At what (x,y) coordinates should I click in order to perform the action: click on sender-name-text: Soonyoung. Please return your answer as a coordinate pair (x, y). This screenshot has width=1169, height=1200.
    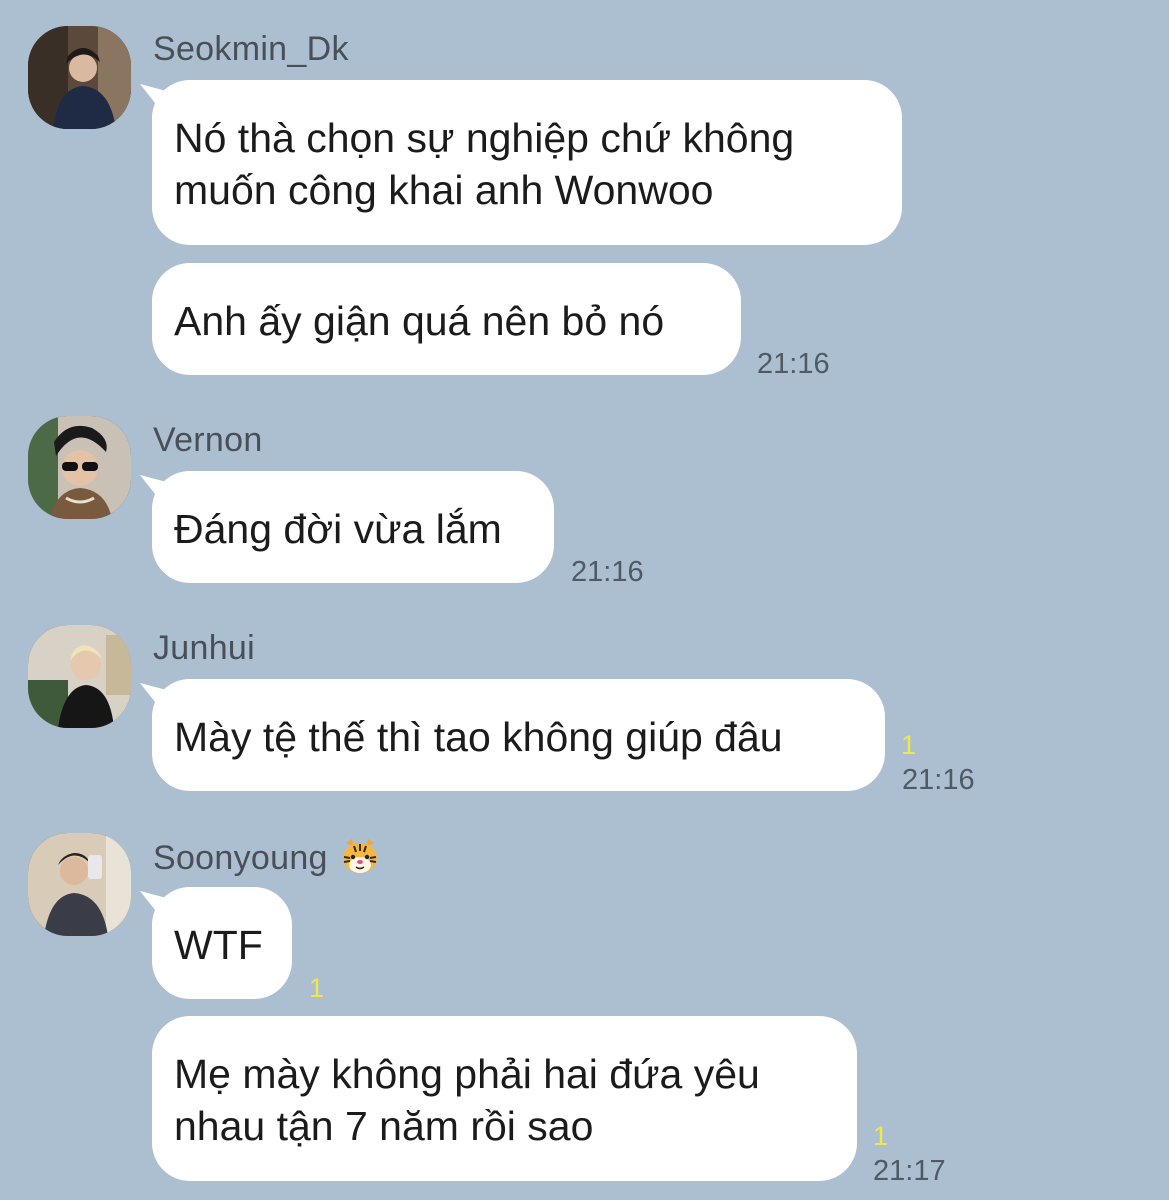
    Looking at the image, I should click on (240, 858).